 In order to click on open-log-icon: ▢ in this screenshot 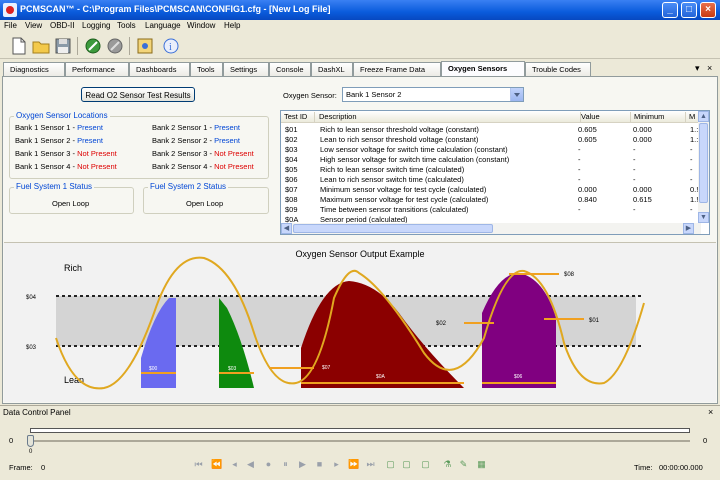, I will do `click(406, 464)`.